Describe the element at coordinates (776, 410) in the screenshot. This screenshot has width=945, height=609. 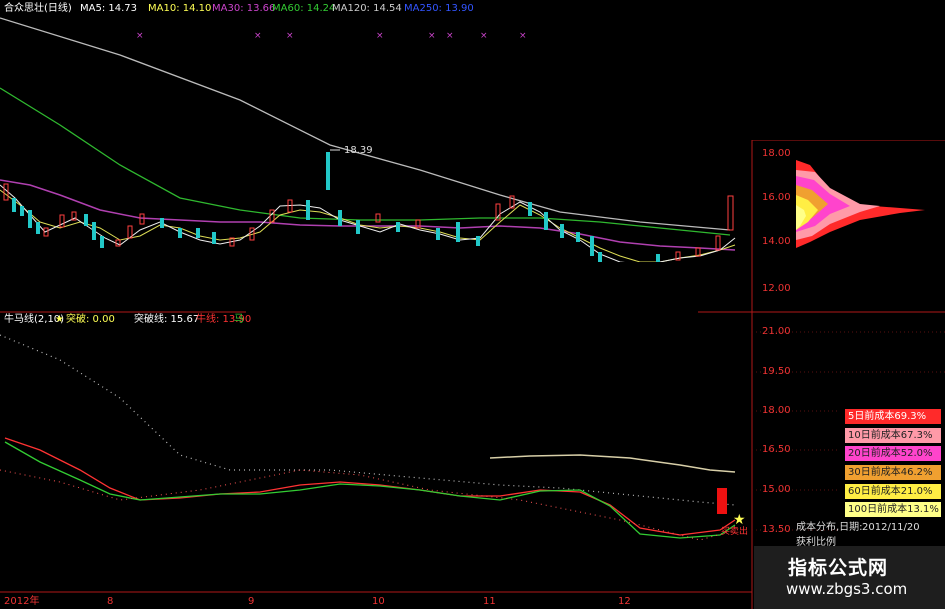
I see `lower-axis-tick: 18.00` at that location.